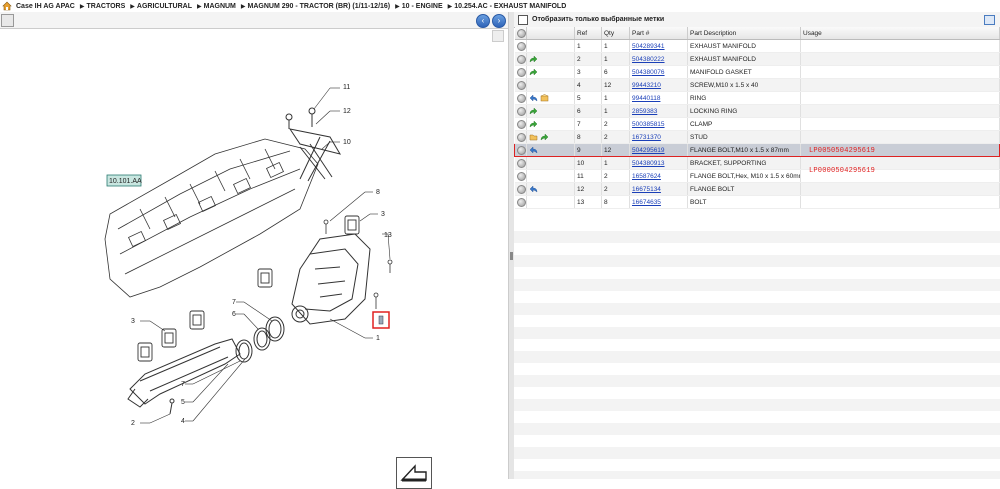 The image size is (1000, 489). What do you see at coordinates (646, 189) in the screenshot?
I see `part-number-link: 16675134` at bounding box center [646, 189].